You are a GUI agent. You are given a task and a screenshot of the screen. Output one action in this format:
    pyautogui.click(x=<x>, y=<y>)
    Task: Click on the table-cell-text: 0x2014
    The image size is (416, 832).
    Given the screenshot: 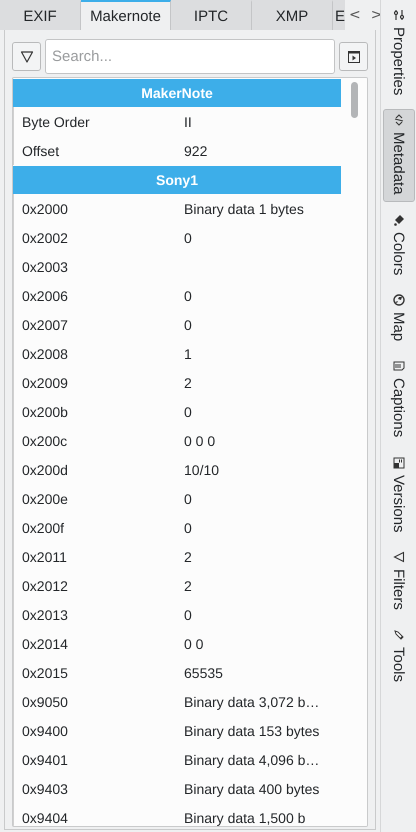 What is the action you would take?
    pyautogui.click(x=45, y=644)
    